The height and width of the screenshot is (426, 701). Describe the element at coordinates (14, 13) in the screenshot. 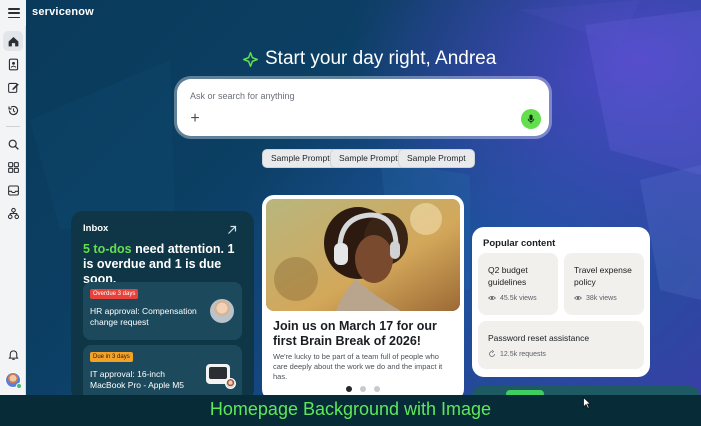

I see `hamburger-menu-icon` at that location.